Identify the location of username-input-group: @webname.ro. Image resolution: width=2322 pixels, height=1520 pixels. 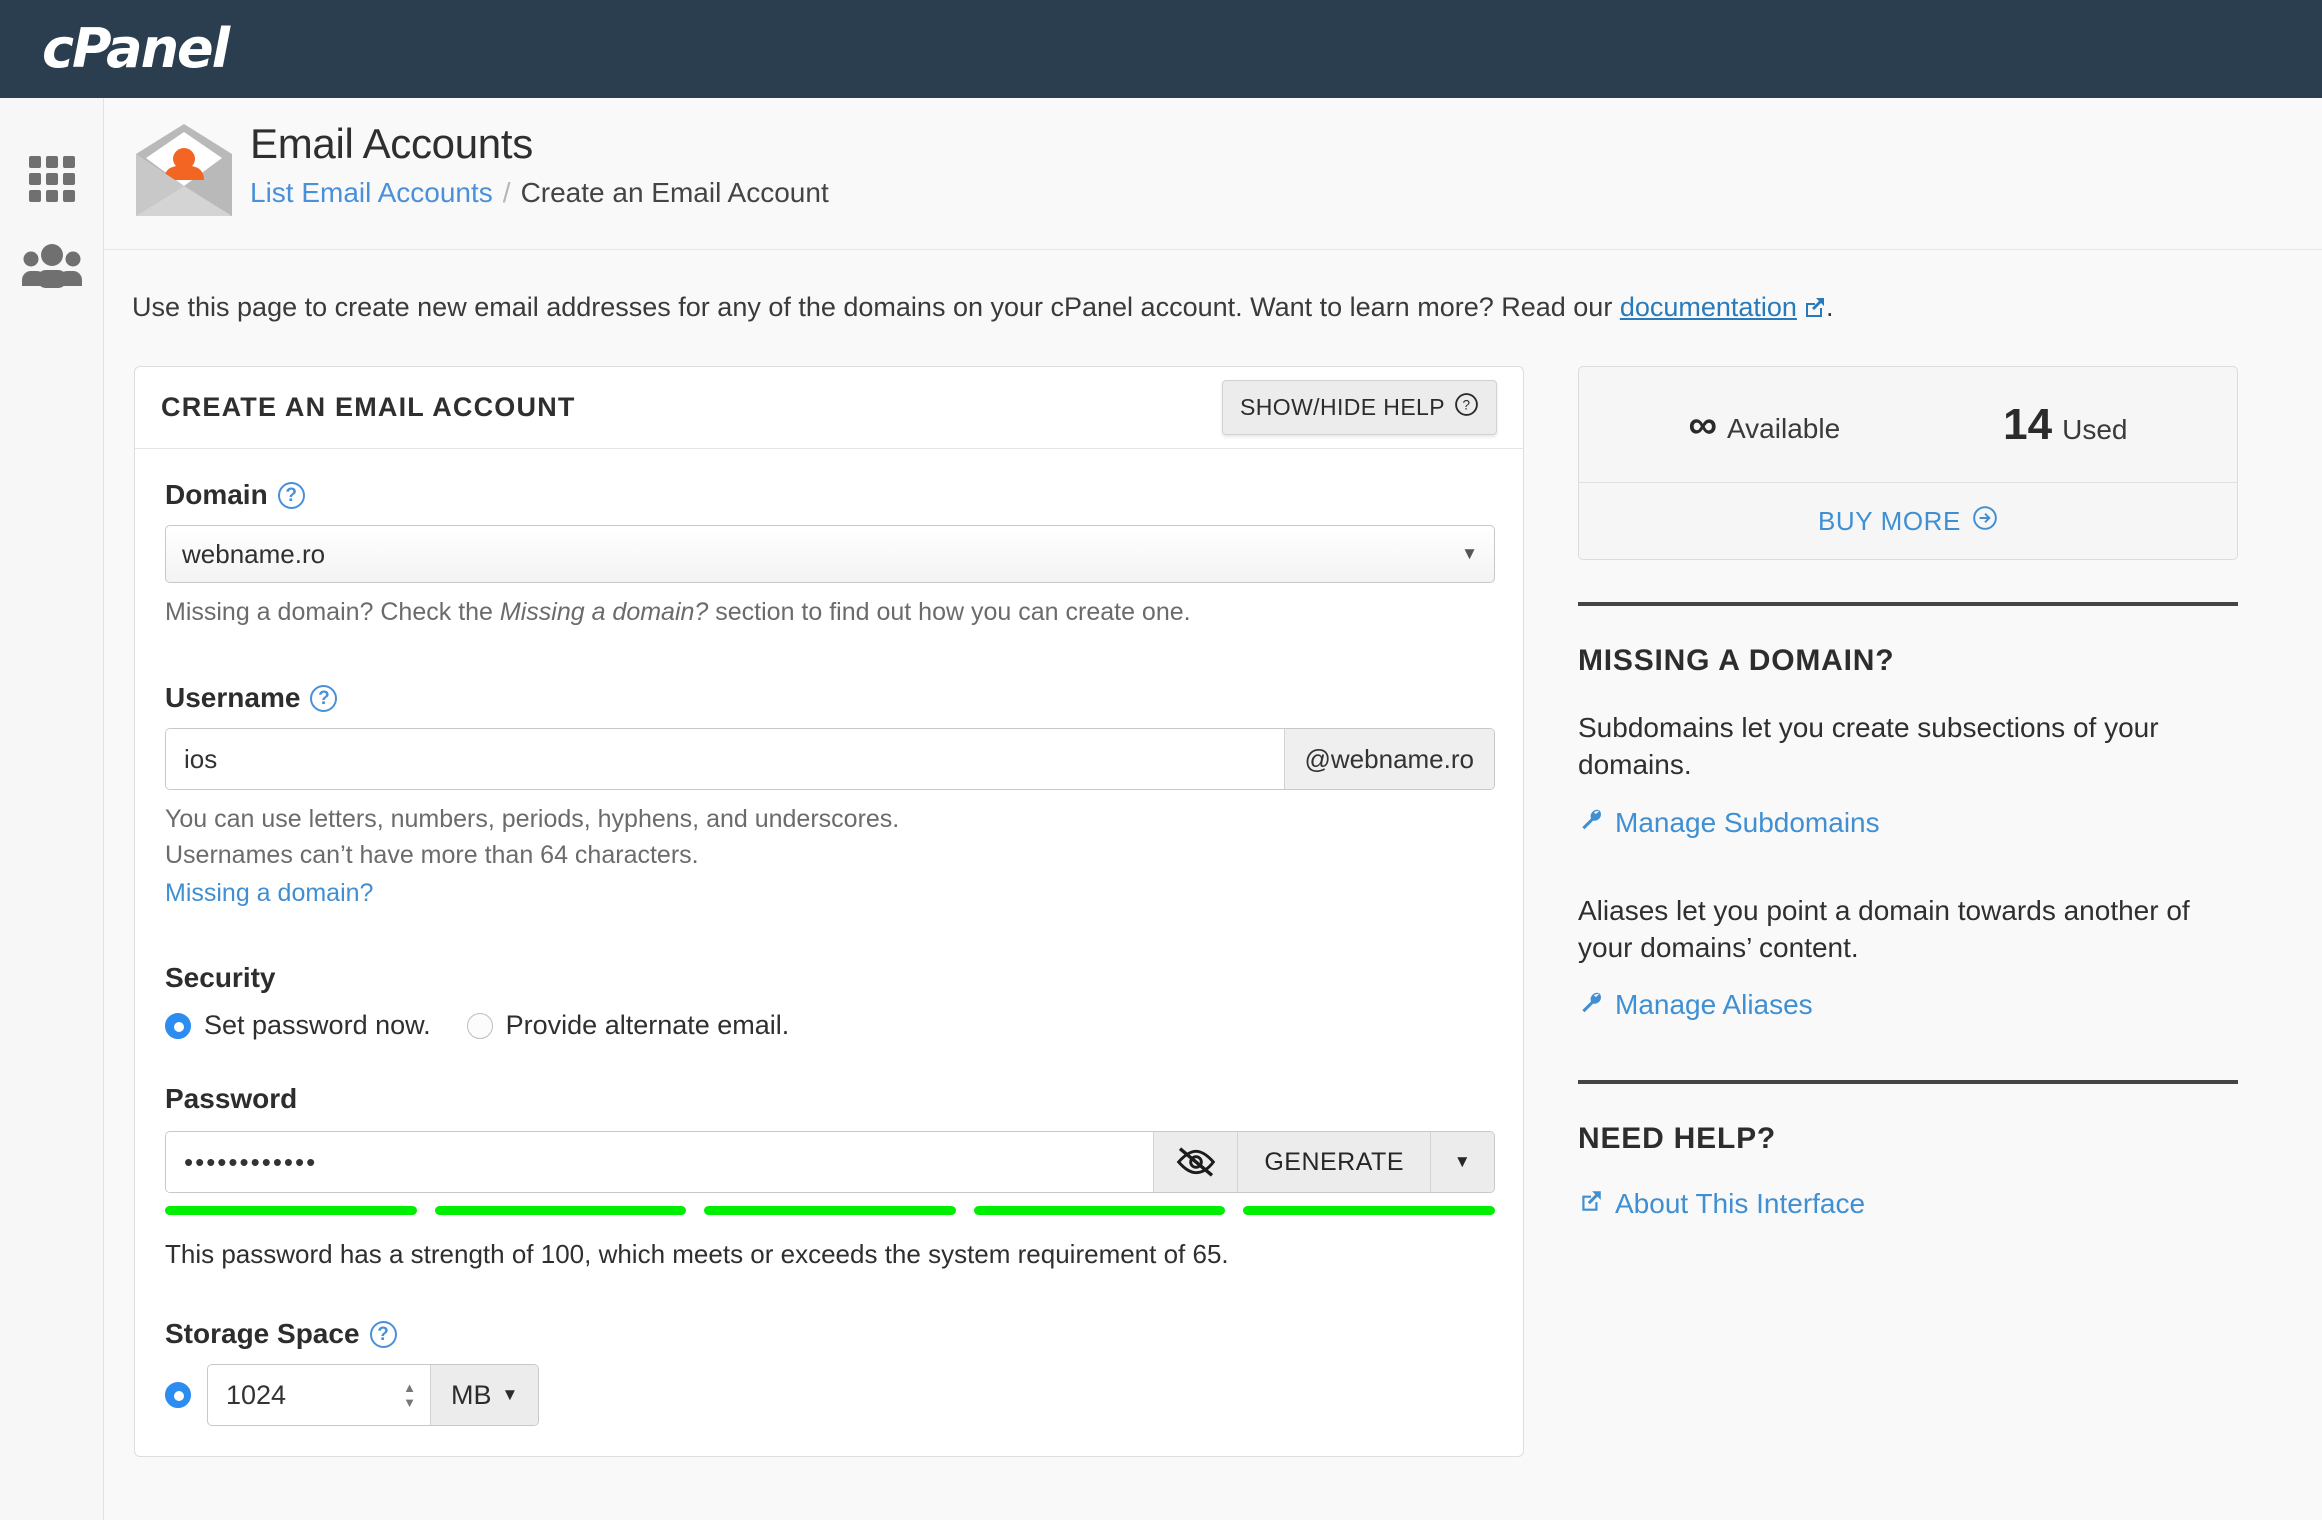
(830, 759).